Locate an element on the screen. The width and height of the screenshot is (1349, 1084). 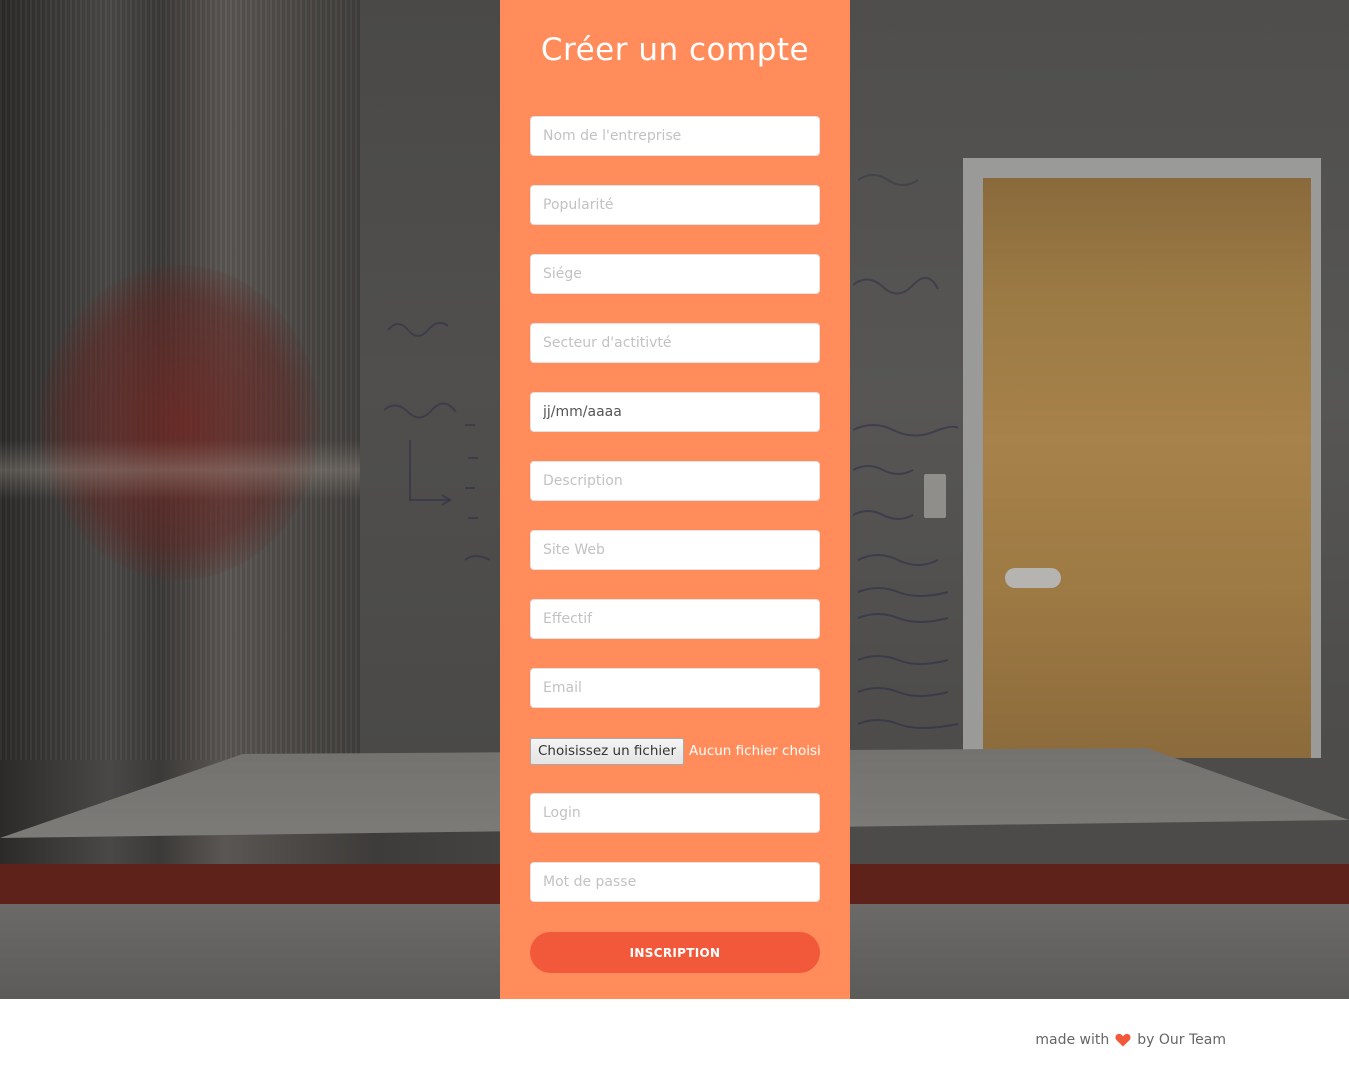
password-input is located at coordinates (675, 882).